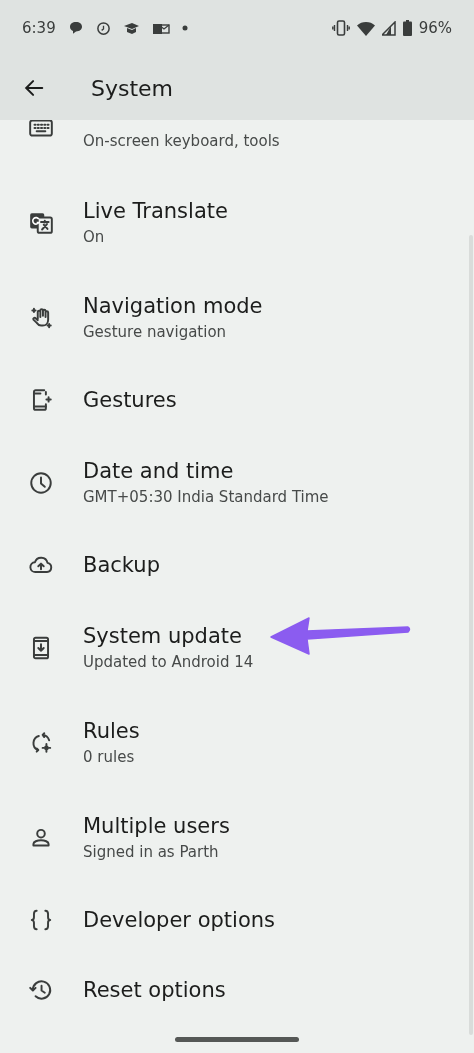 The width and height of the screenshot is (474, 1053). Describe the element at coordinates (184, 28) in the screenshot. I see `dot-icon` at that location.